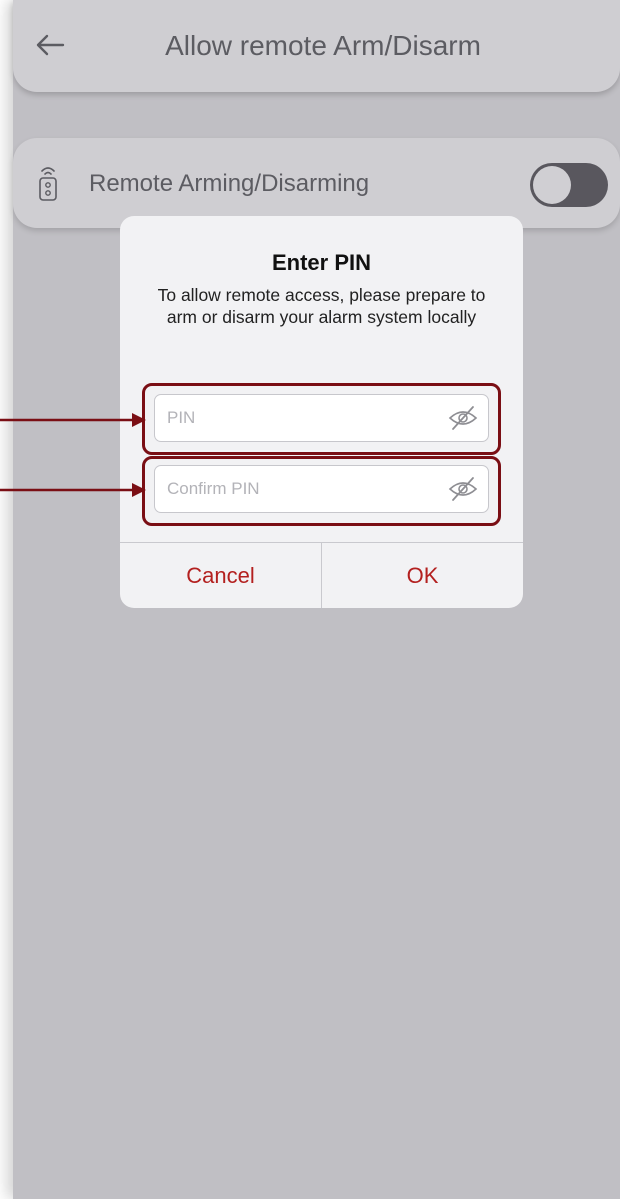 The height and width of the screenshot is (1199, 620). I want to click on top-app-bar: Allow remote Arm/Disarm, so click(316, 46).